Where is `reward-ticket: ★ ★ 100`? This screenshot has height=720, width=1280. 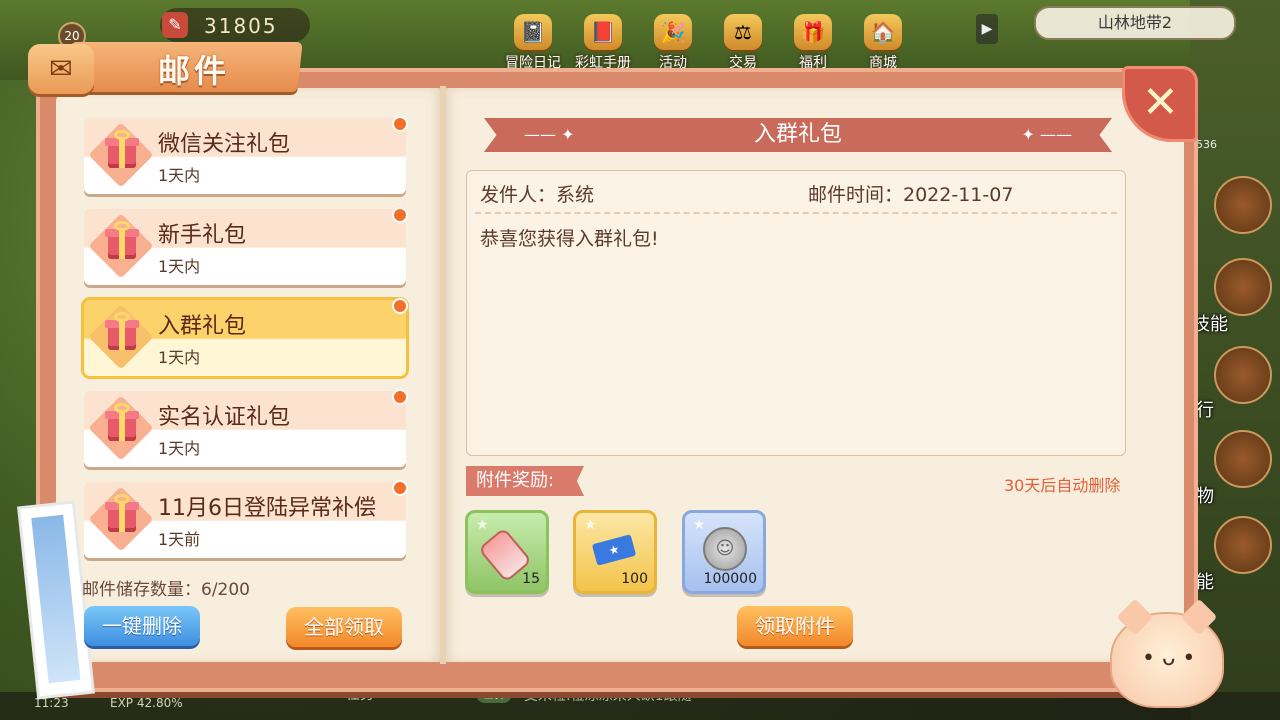 reward-ticket: ★ ★ 100 is located at coordinates (615, 552).